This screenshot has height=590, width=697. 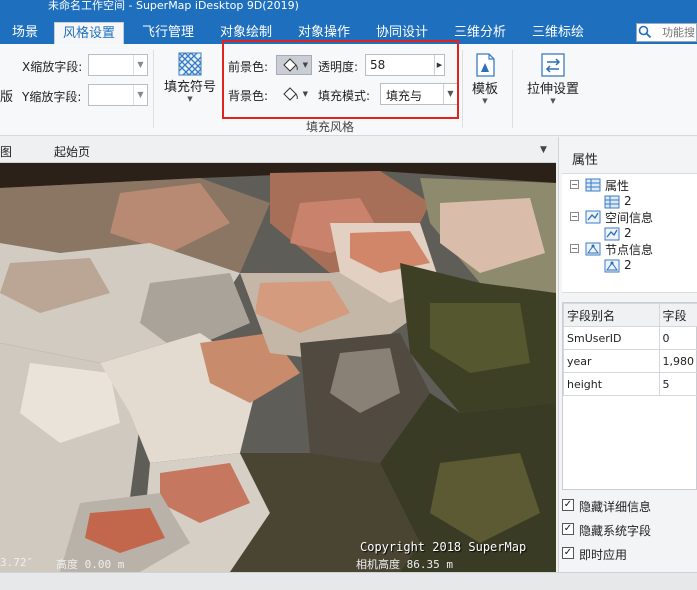 What do you see at coordinates (543, 150) in the screenshot?
I see `dropdown-arrow-icon: ▼` at bounding box center [543, 150].